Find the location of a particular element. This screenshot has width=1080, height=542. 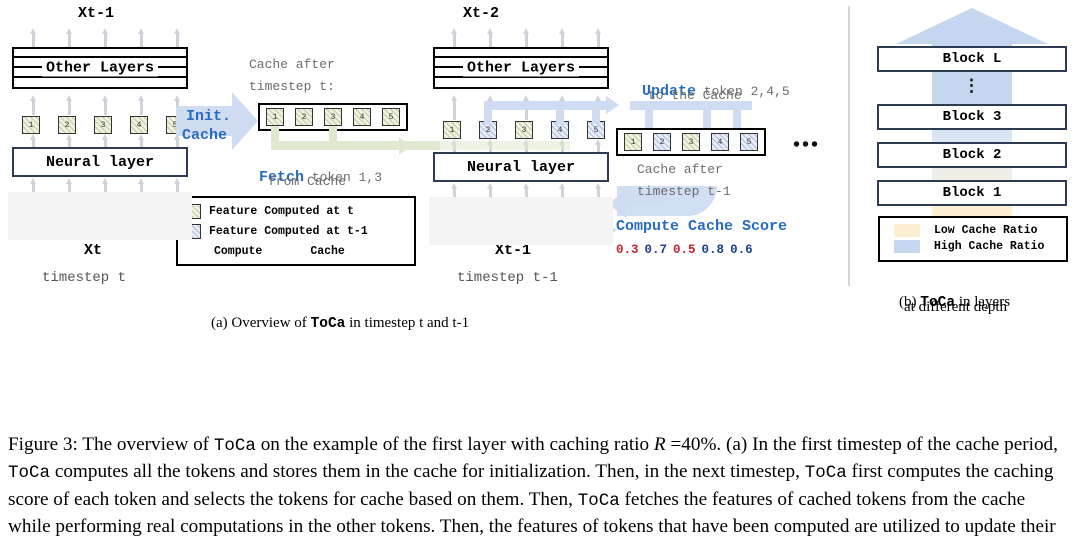

feature-arrow-r1 is located at coordinates (454, 107).